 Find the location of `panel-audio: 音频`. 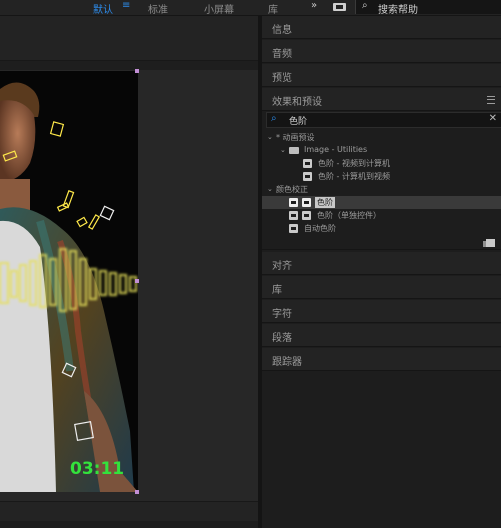

panel-audio: 音频 is located at coordinates (381, 51).